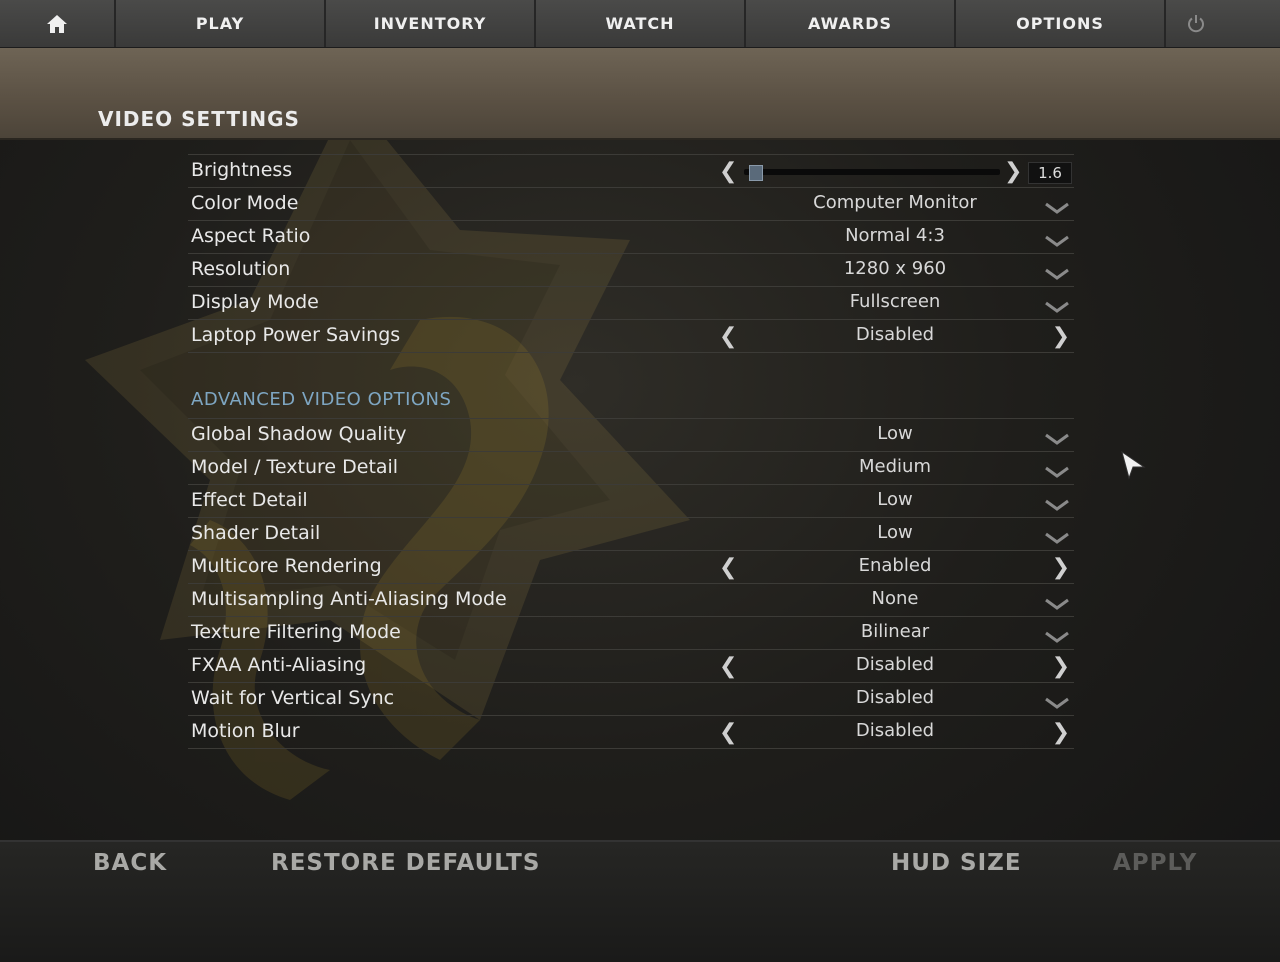  Describe the element at coordinates (1223, 23) in the screenshot. I see `power-button` at that location.